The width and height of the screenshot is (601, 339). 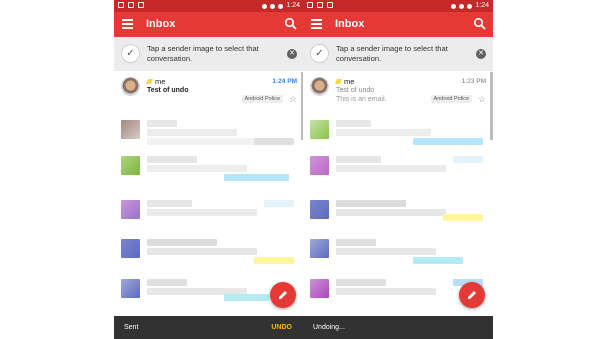 I want to click on scrollbar, so click(x=491, y=106).